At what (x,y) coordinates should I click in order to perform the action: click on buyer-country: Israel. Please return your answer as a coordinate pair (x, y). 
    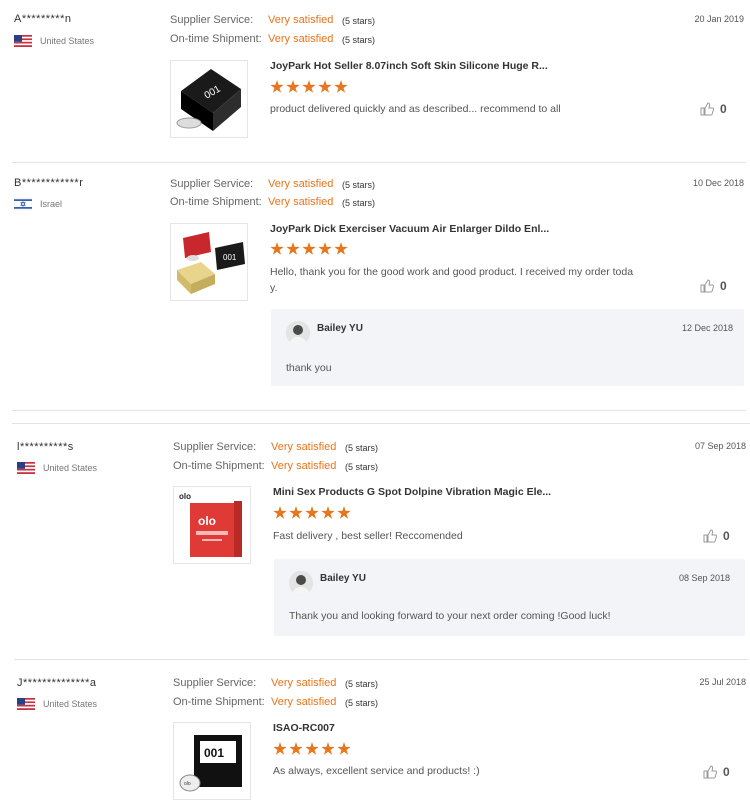
    Looking at the image, I should click on (38, 204).